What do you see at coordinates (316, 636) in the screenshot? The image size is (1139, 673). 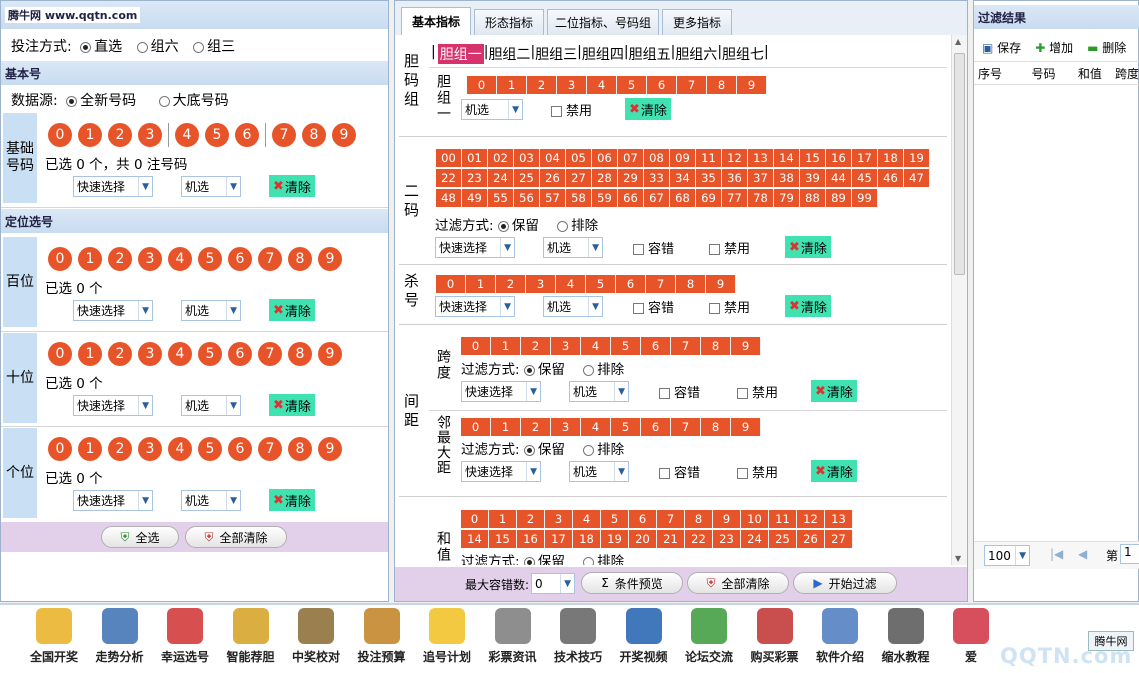 I see `toolbar-item: 中奖校对` at bounding box center [316, 636].